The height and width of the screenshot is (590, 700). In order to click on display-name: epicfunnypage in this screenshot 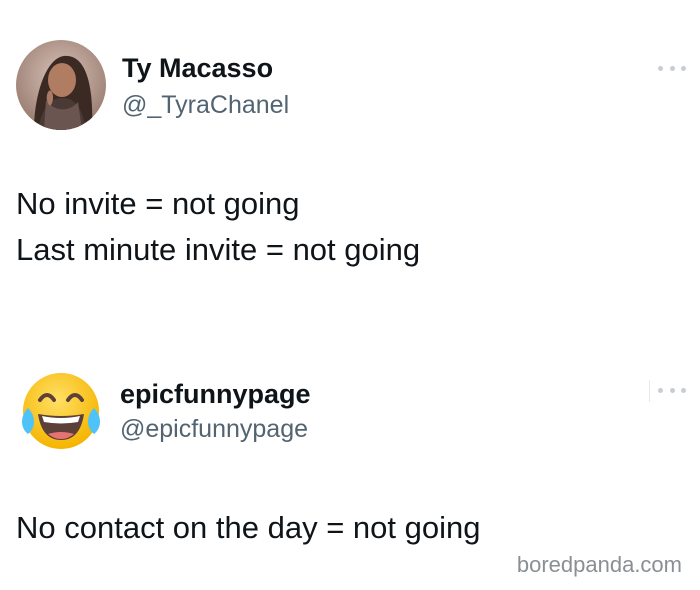, I will do `click(215, 394)`.